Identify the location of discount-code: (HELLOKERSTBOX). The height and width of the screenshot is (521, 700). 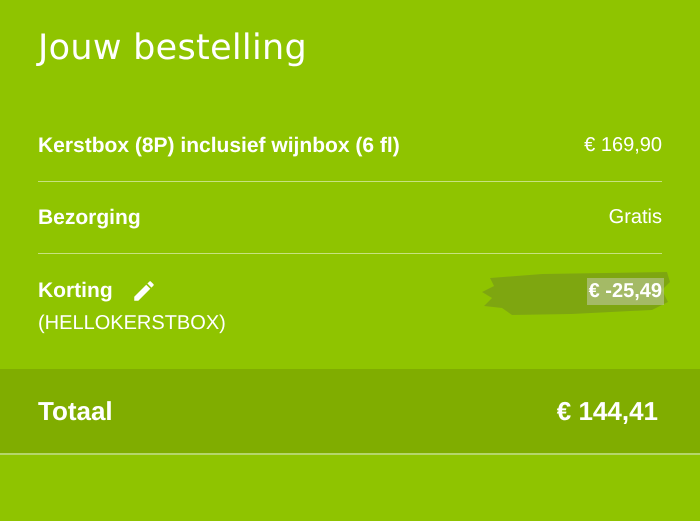
(132, 323).